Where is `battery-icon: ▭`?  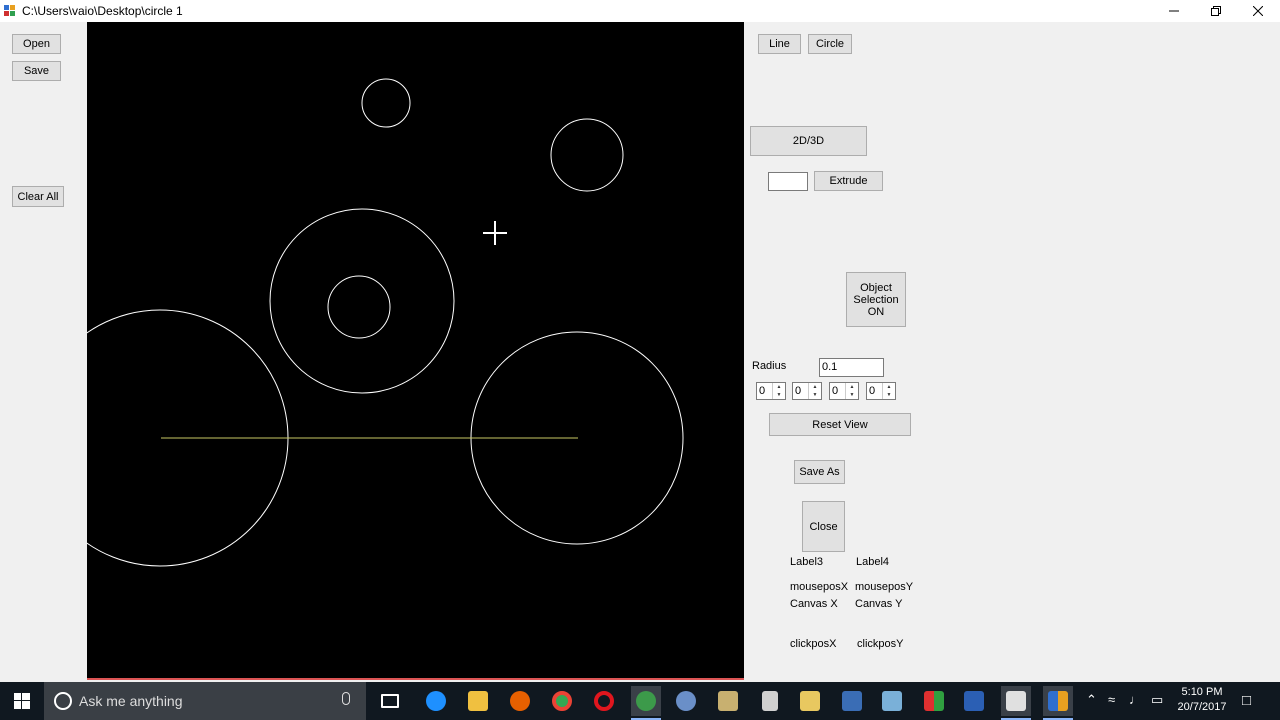
battery-icon: ▭ is located at coordinates (1157, 700).